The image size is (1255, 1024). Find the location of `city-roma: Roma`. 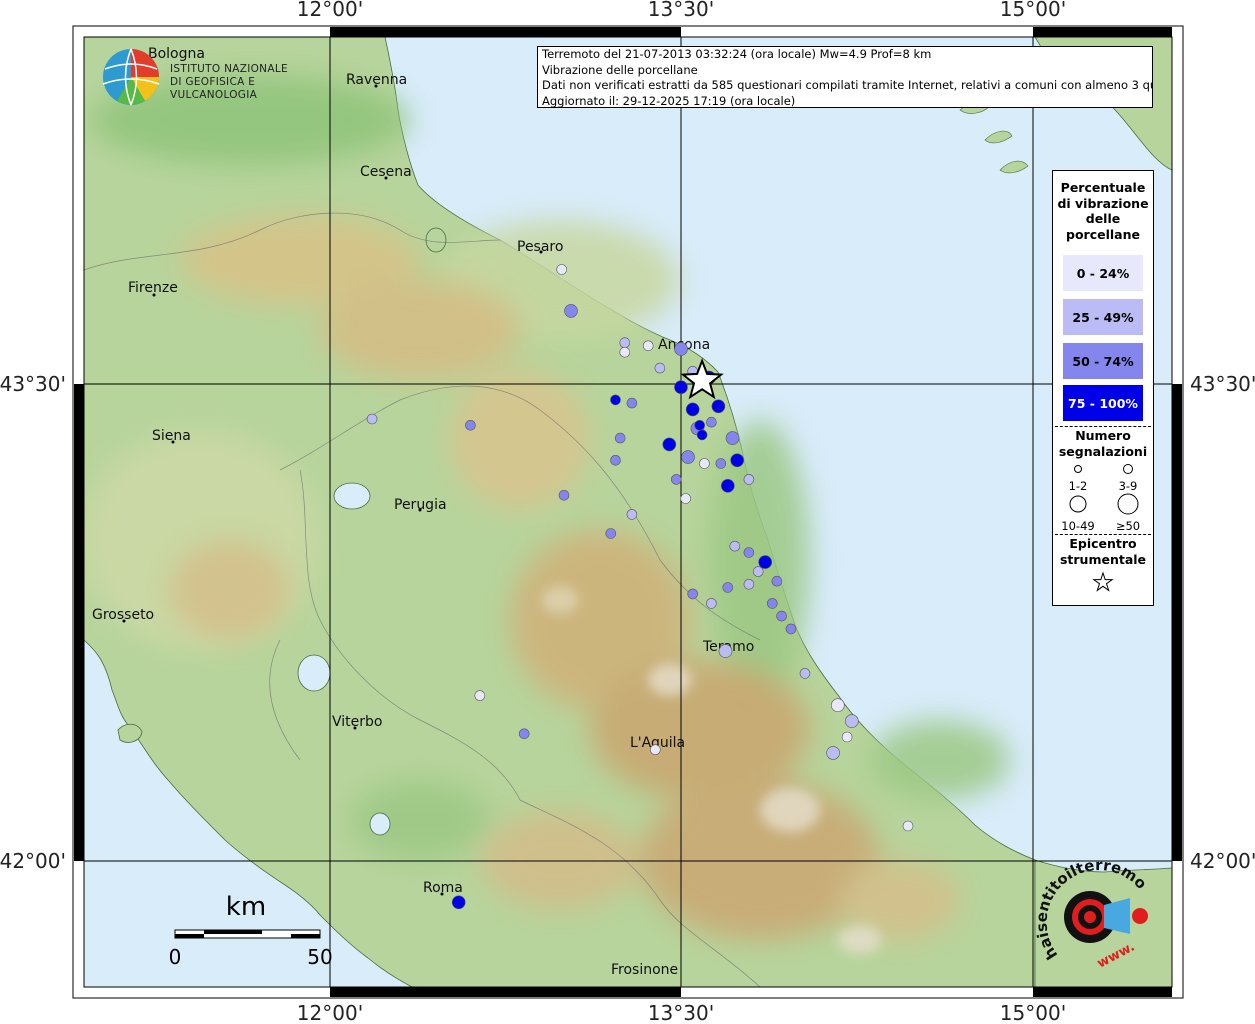

city-roma: Roma is located at coordinates (443, 888).